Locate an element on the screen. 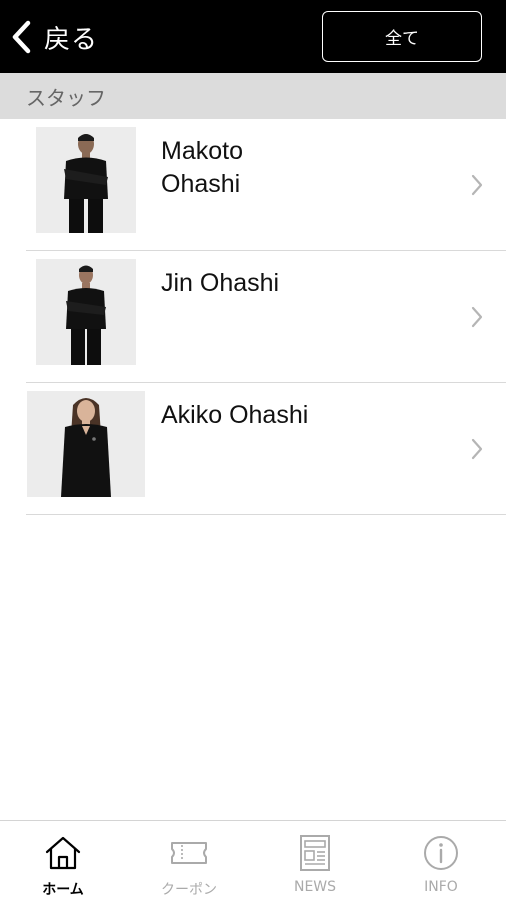  woman-photo-icon is located at coordinates (86, 444).